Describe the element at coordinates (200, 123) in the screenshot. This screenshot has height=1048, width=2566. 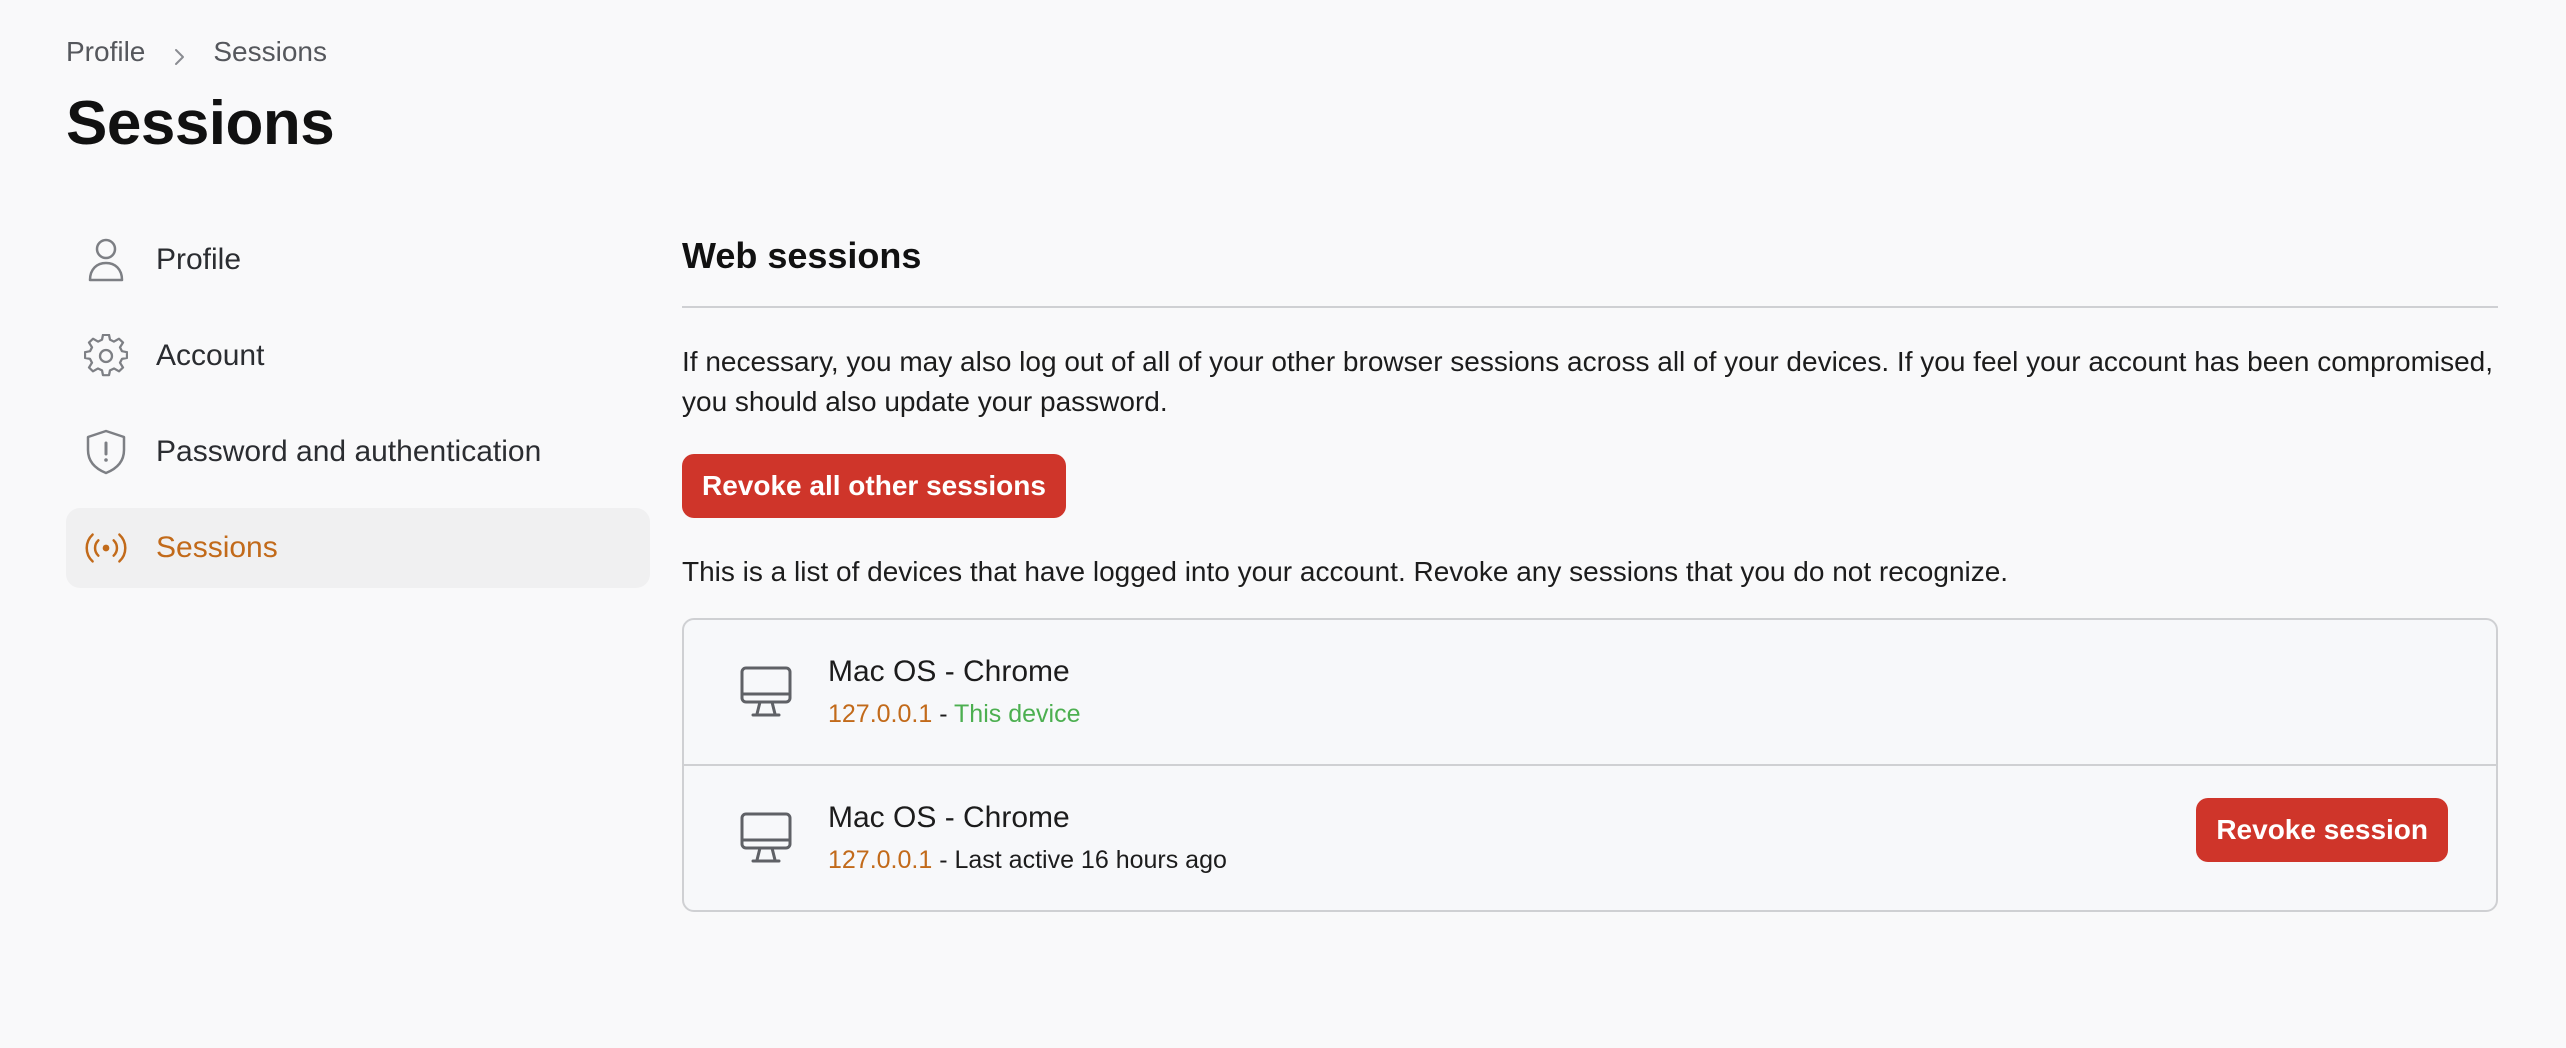
I see `page-title: Sessions` at that location.